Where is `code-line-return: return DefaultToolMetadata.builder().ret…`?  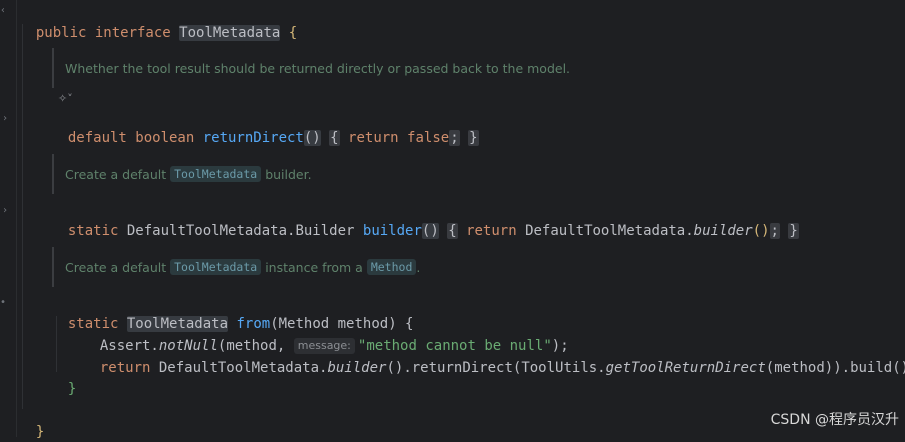 code-line-return: return DefaultToolMetadata.builder().ret… is located at coordinates (494, 357).